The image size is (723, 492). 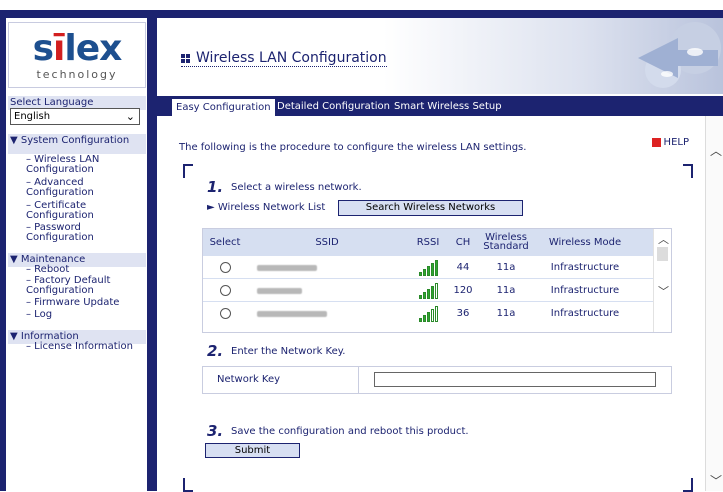 I want to click on help-label: HELP, so click(x=676, y=142).